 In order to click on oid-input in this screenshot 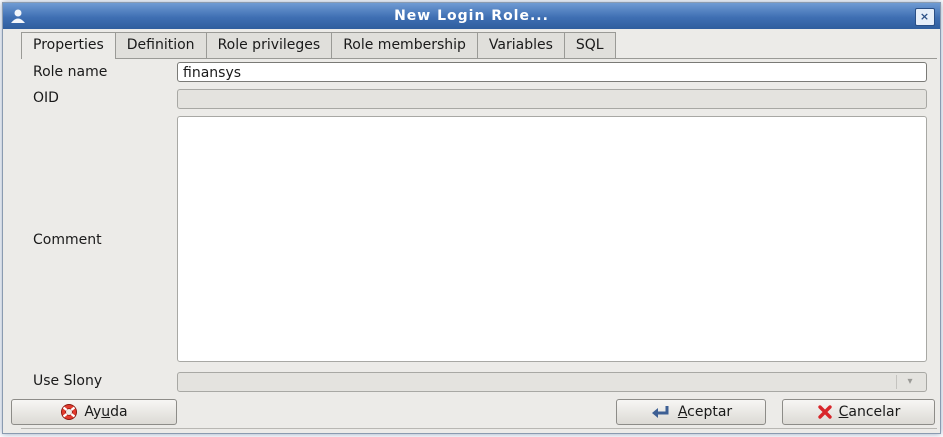, I will do `click(552, 99)`.